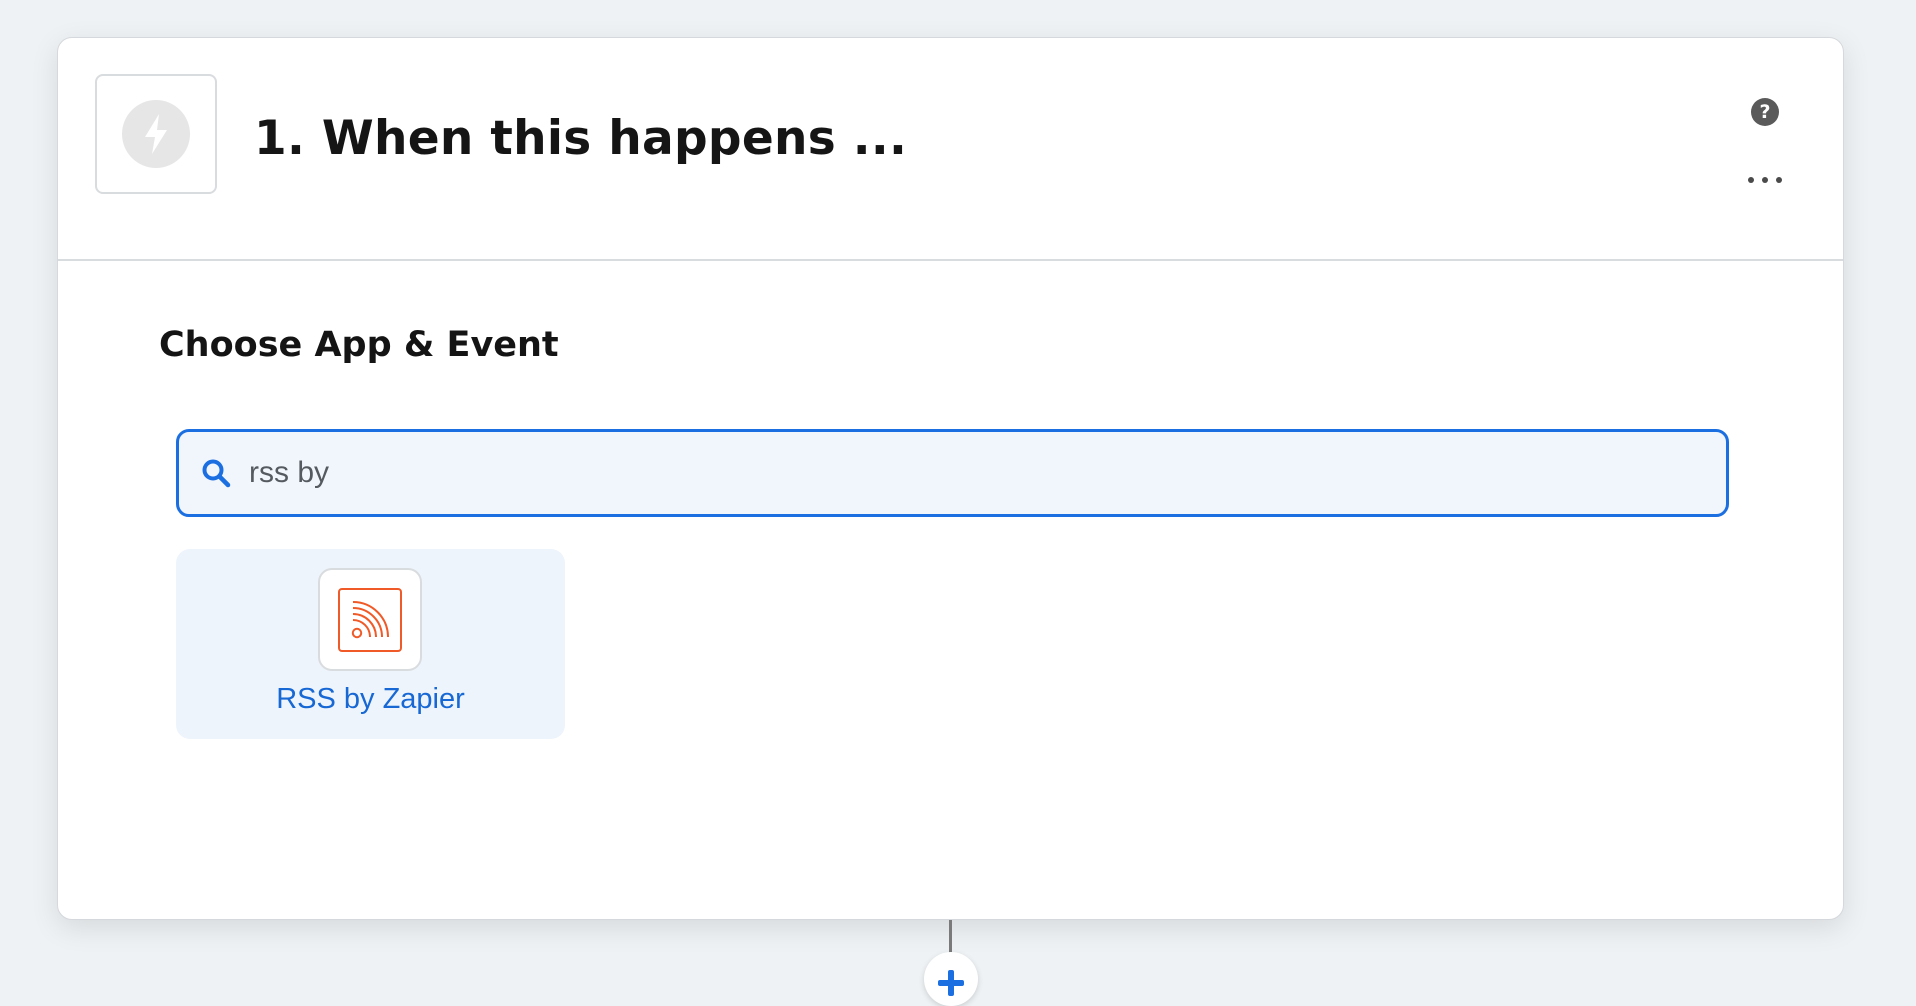 This screenshot has width=1916, height=1006. Describe the element at coordinates (1765, 112) in the screenshot. I see `question-circle-icon: ?` at that location.